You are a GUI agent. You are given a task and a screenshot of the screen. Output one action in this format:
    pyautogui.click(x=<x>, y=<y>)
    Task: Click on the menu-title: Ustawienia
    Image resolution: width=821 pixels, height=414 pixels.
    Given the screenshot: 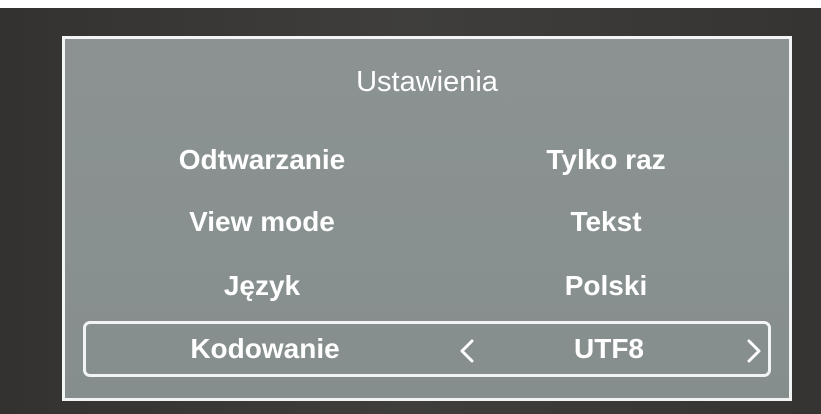 What is the action you would take?
    pyautogui.click(x=427, y=82)
    